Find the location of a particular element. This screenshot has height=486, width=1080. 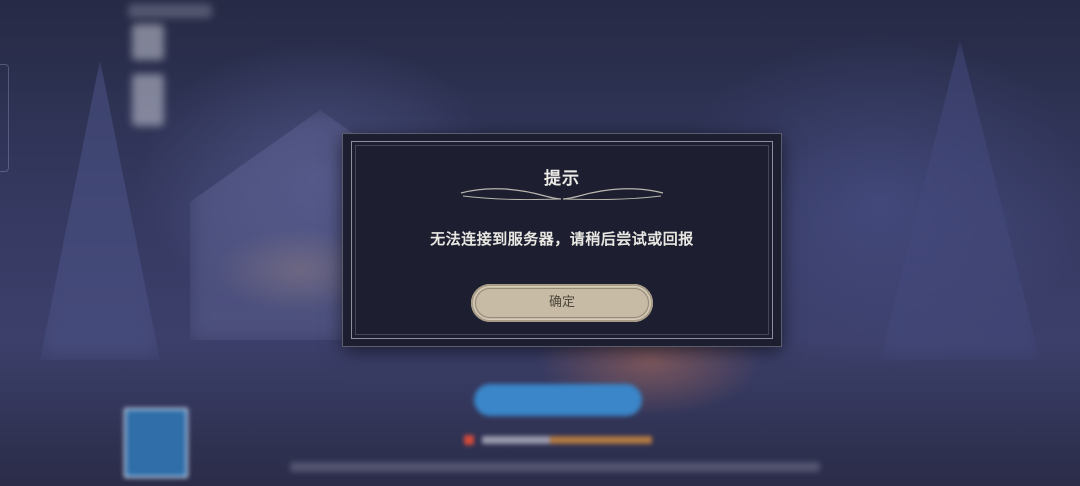

dialog-message: 无法连接到服务器，请稍后尝试或回报 is located at coordinates (562, 239).